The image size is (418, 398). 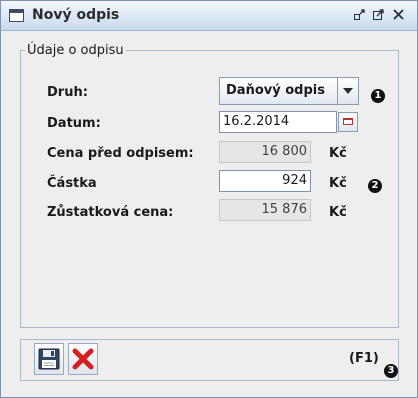 I want to click on cena-pred-field: 16 800, so click(x=265, y=152).